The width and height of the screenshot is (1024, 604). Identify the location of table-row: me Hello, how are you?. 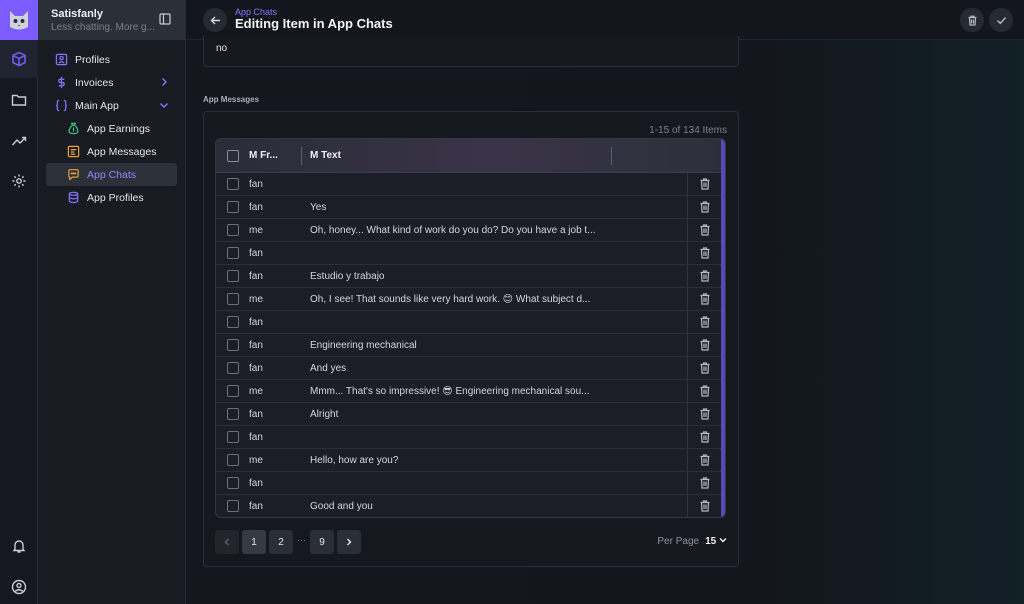
(470, 460).